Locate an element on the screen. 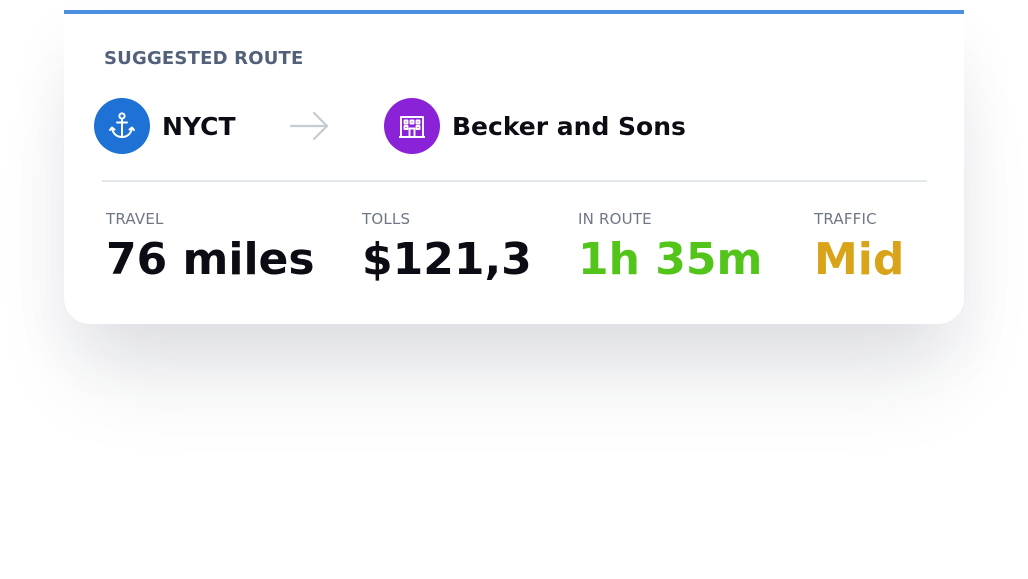 The height and width of the screenshot is (579, 1028). stat-tolls: TOLLS $121,3 is located at coordinates (447, 246).